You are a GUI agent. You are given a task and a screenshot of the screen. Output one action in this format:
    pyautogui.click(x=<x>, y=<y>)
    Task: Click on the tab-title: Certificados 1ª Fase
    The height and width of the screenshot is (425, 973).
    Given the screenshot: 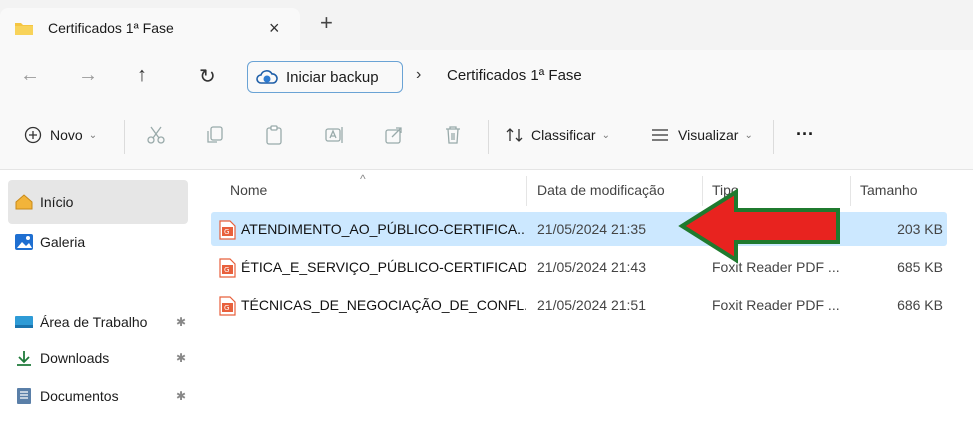 What is the action you would take?
    pyautogui.click(x=111, y=28)
    